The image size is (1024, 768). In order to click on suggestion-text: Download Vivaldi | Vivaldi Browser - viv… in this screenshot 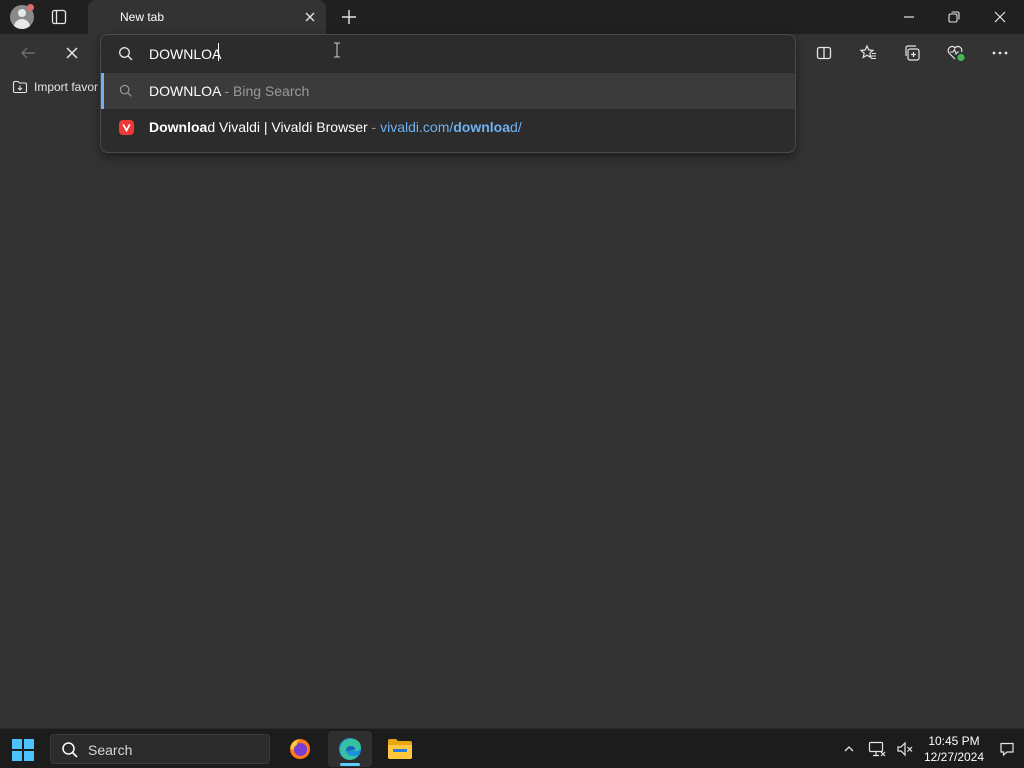, I will do `click(335, 127)`.